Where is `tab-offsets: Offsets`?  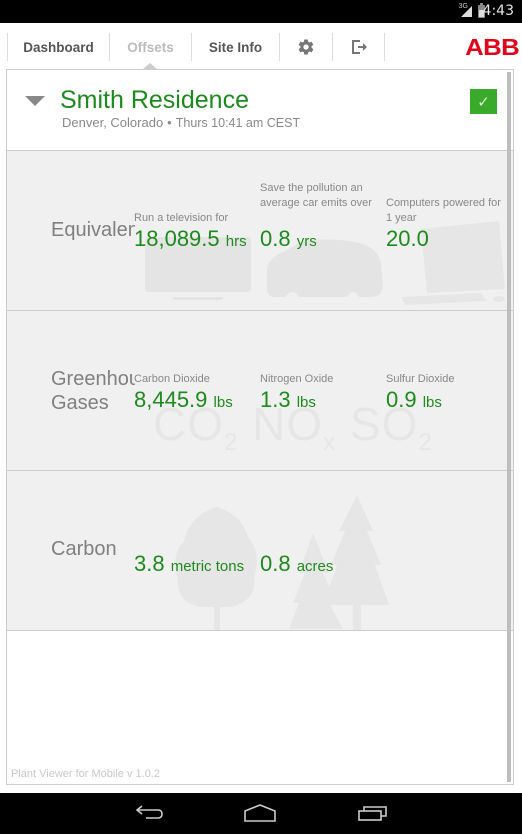 tab-offsets: Offsets is located at coordinates (150, 47).